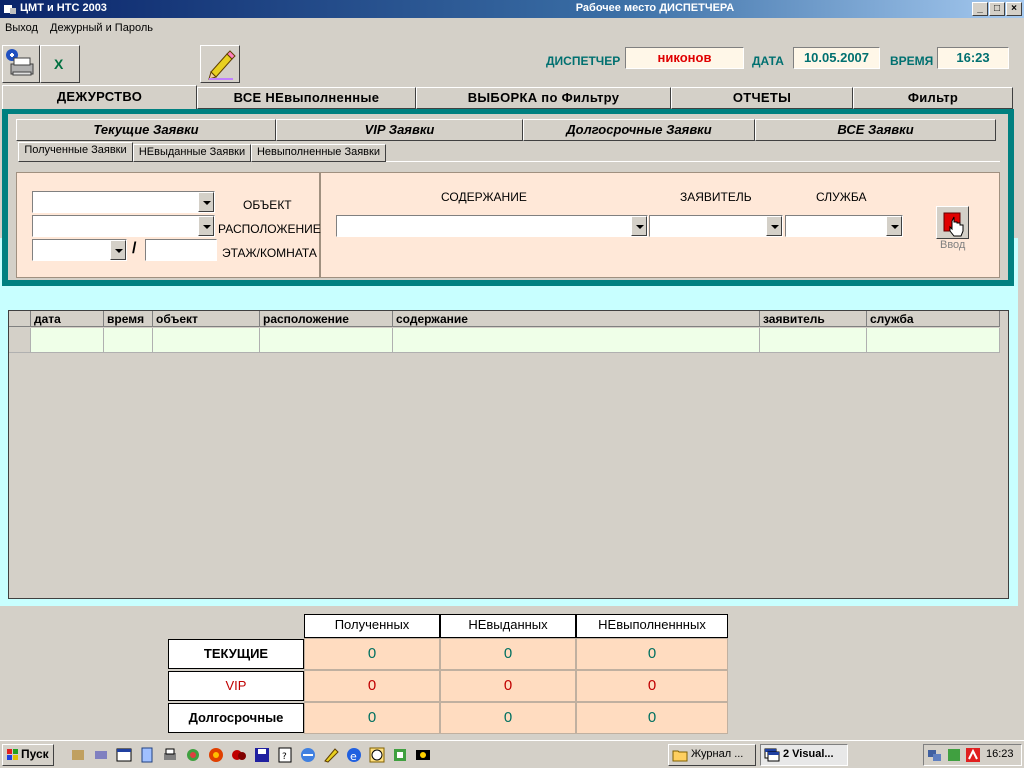  I want to click on svg-text: X, so click(59, 64).